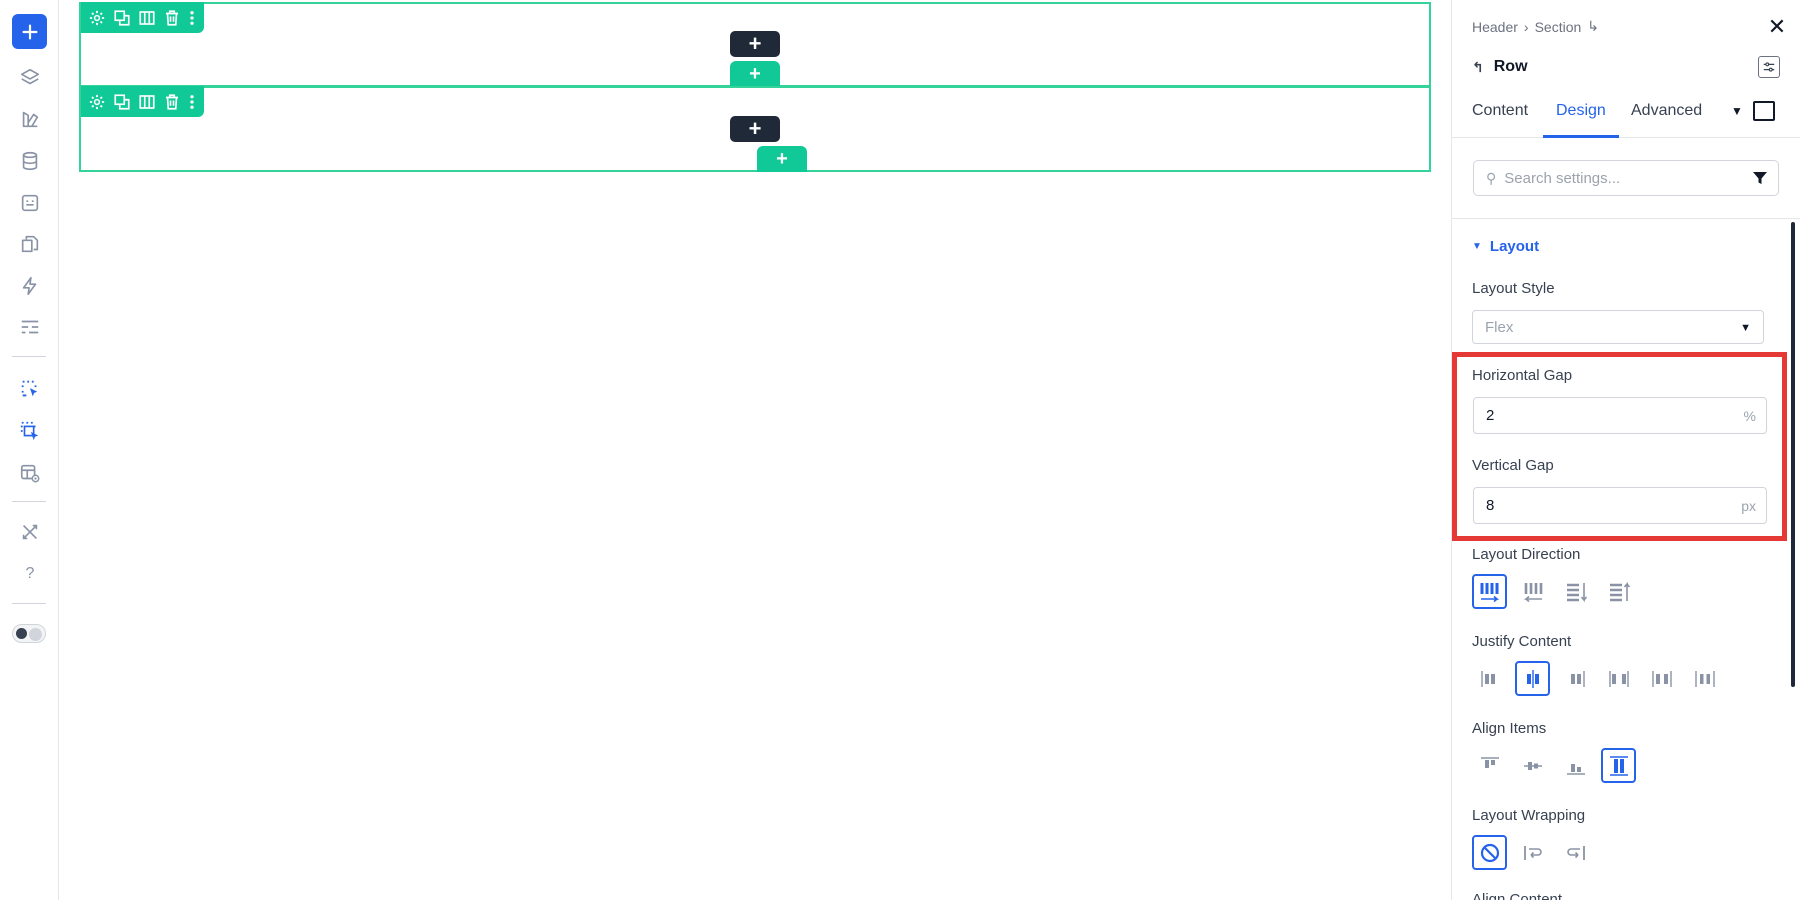 The image size is (1800, 900). I want to click on align-center-button, so click(1532, 765).